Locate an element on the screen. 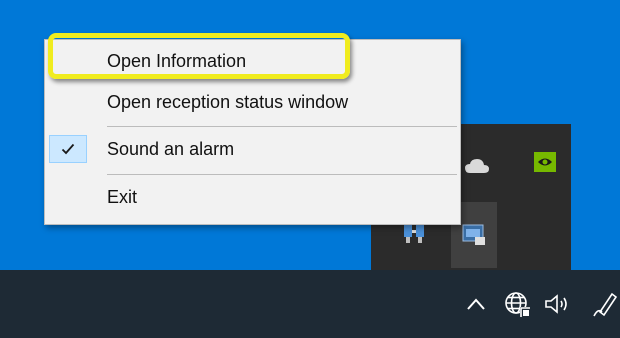  nvidia-icon is located at coordinates (545, 162).